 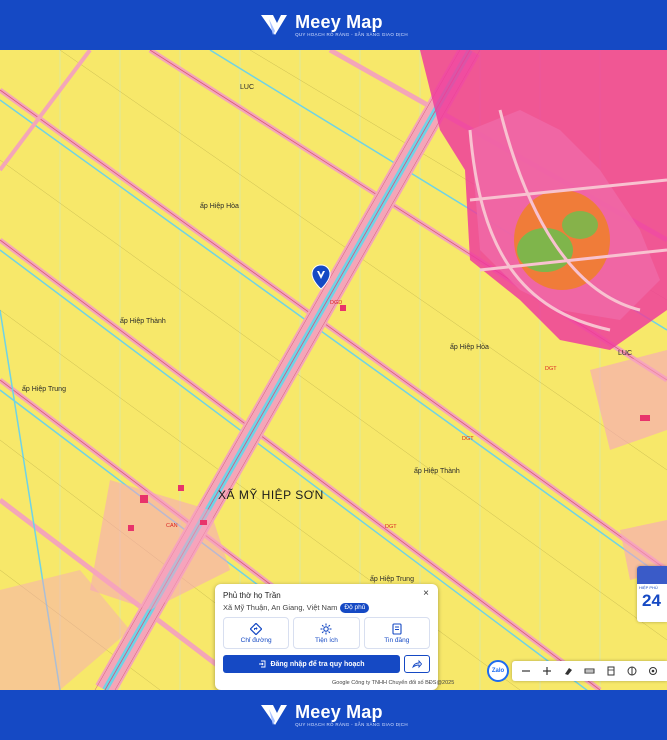 What do you see at coordinates (551, 369) in the screenshot?
I see `label-dgt-1: DGT` at bounding box center [551, 369].